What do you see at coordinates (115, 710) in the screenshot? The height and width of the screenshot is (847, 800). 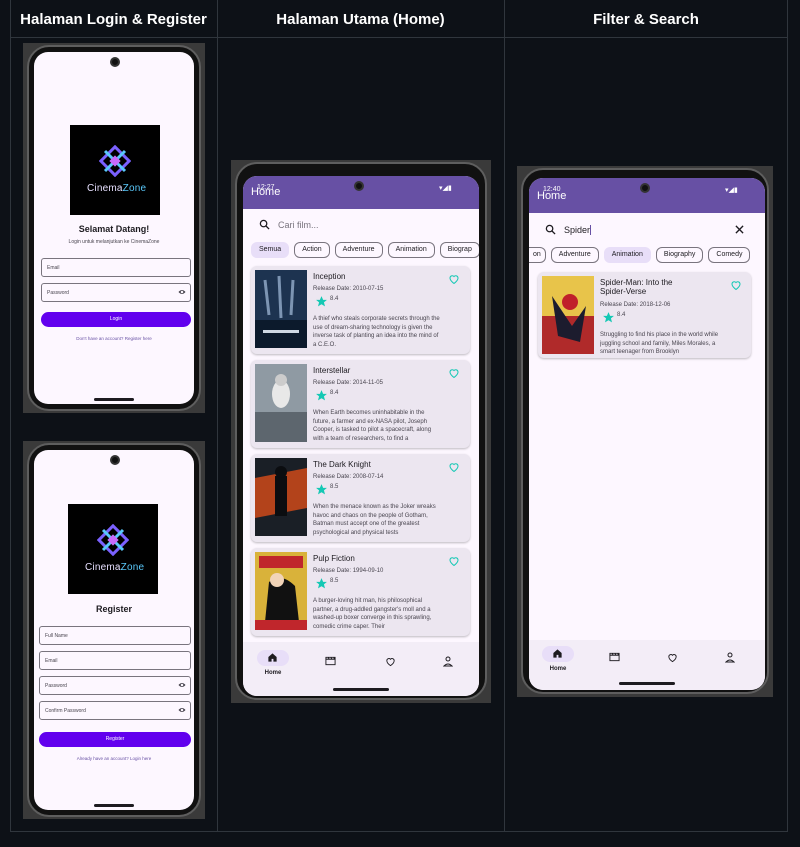 I see `confirm-password-field: Confirm Password` at bounding box center [115, 710].